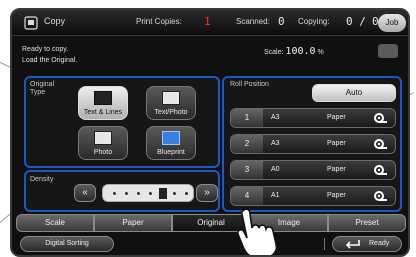 The height and width of the screenshot is (257, 416). What do you see at coordinates (352, 244) in the screenshot?
I see `return-arrow-icon` at bounding box center [352, 244].